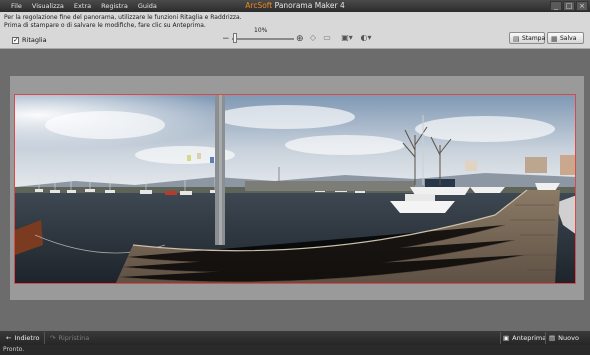  I want to click on app-name: Panorama Maker 4, so click(308, 5).